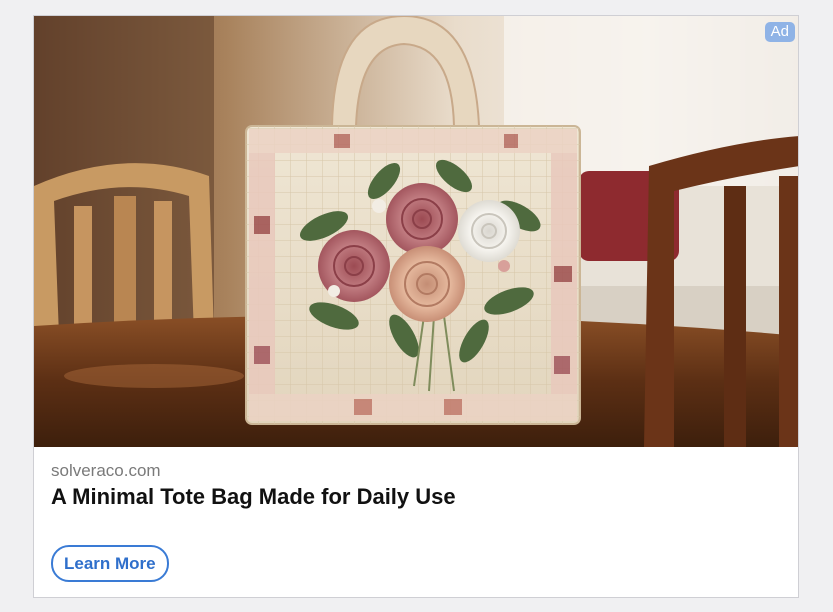  What do you see at coordinates (253, 497) in the screenshot?
I see `ad-headline: A Minimal Tote Bag Made for Daily Use` at bounding box center [253, 497].